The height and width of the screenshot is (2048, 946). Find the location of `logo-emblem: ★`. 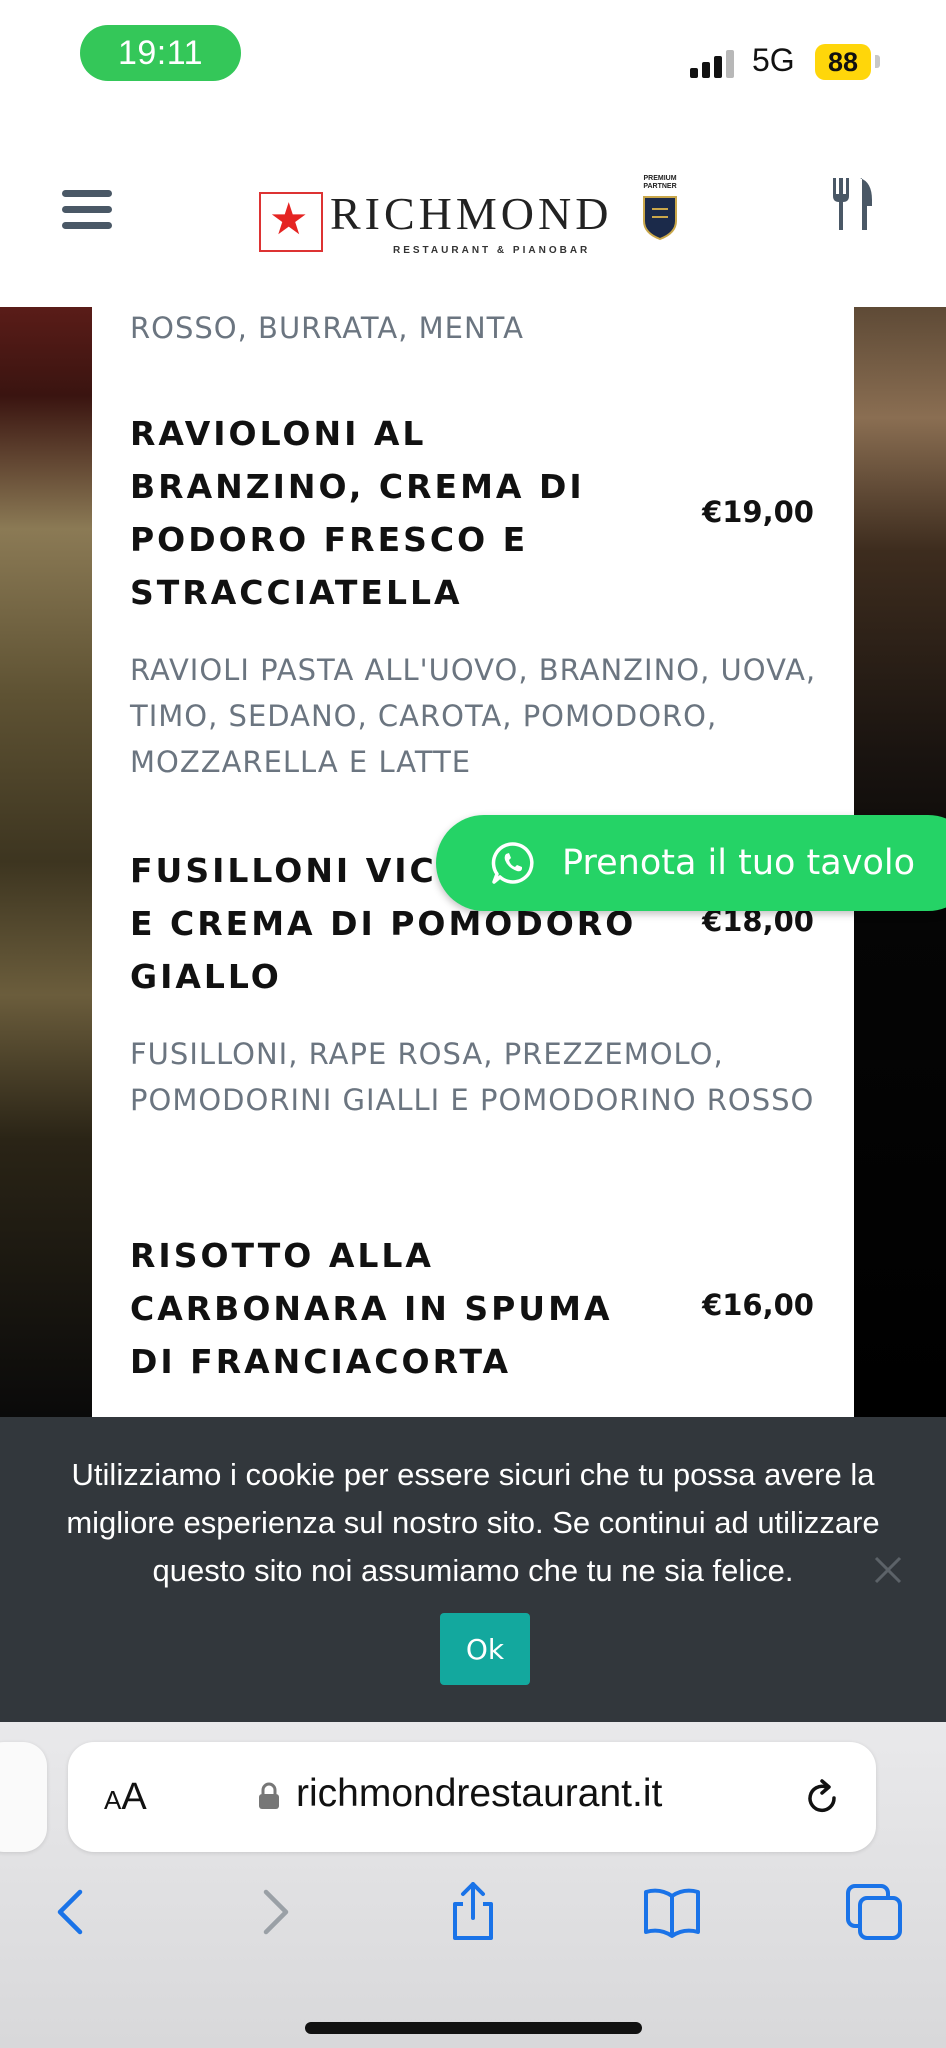

logo-emblem: ★ is located at coordinates (291, 222).